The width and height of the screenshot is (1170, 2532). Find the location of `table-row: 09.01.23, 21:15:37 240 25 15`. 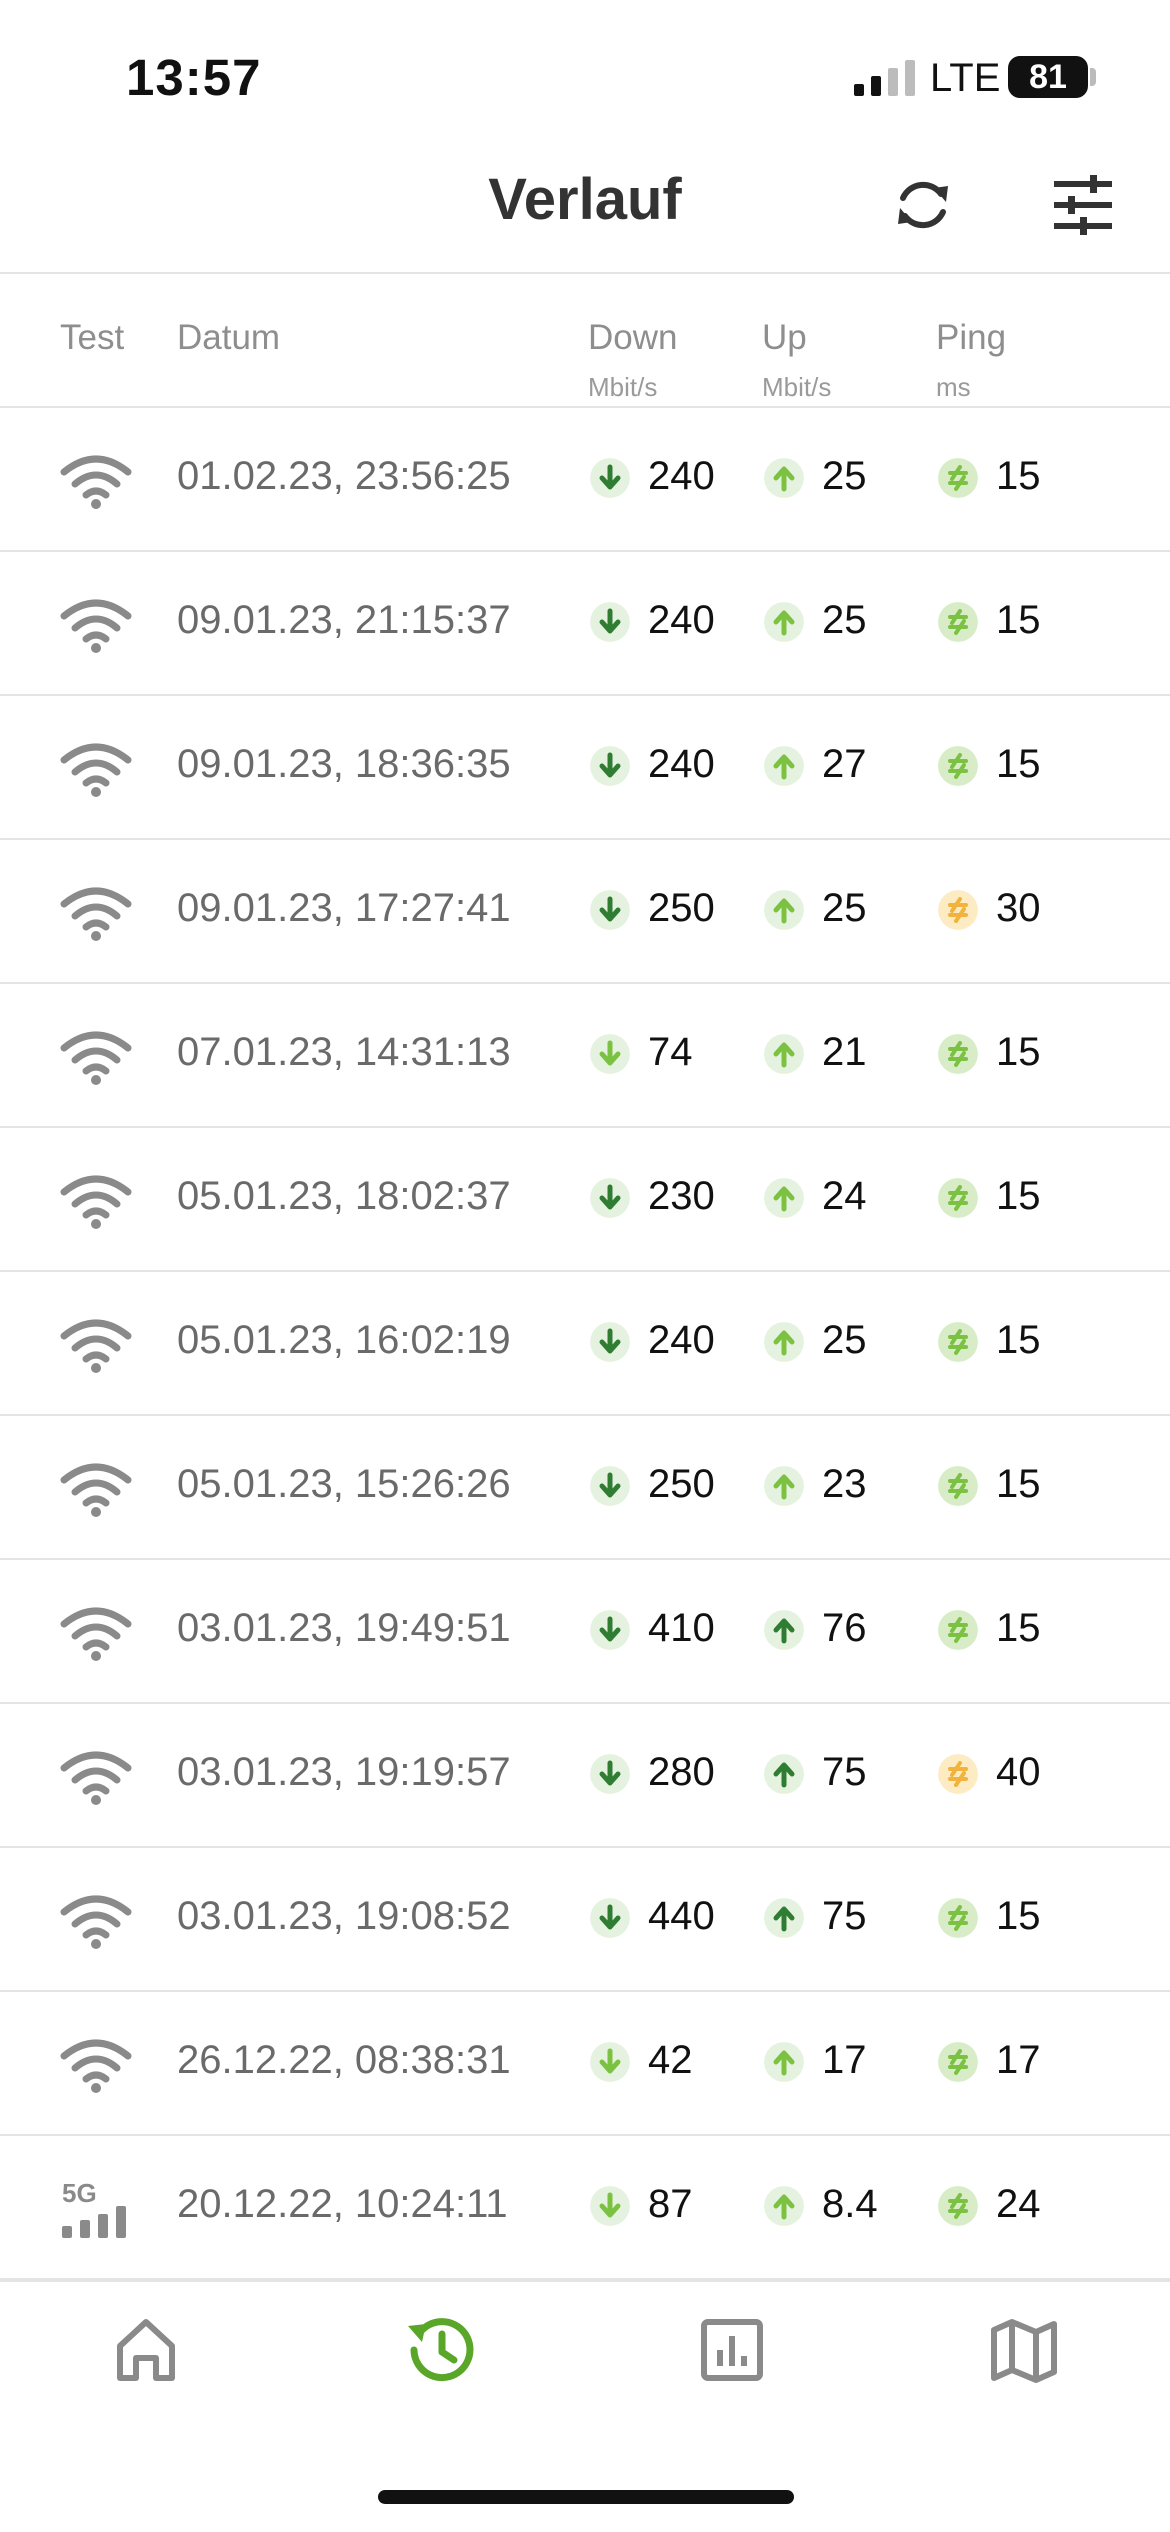

table-row: 09.01.23, 21:15:37 240 25 15 is located at coordinates (585, 624).